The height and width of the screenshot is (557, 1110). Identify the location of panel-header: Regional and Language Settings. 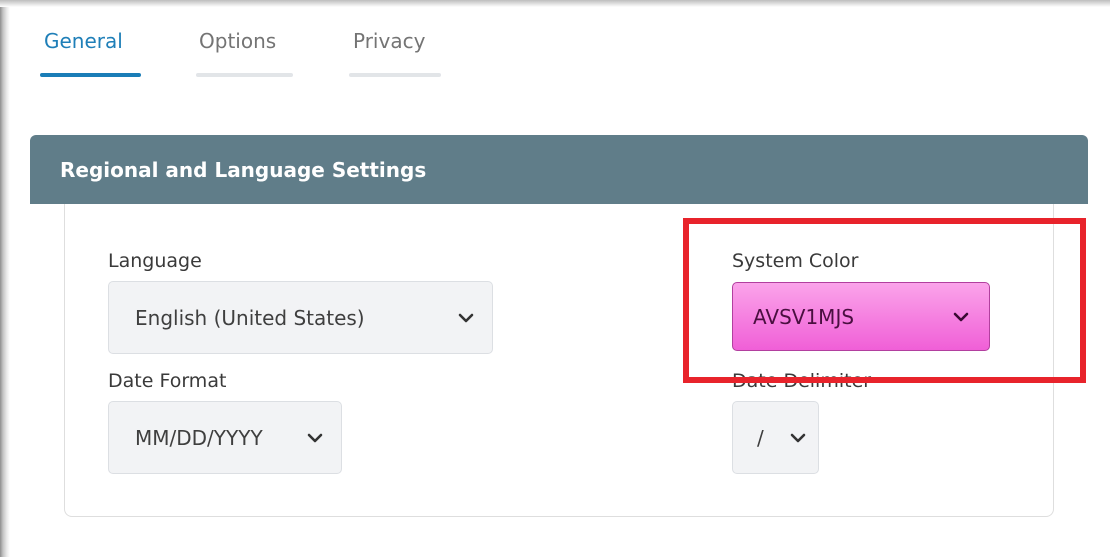
(559, 169).